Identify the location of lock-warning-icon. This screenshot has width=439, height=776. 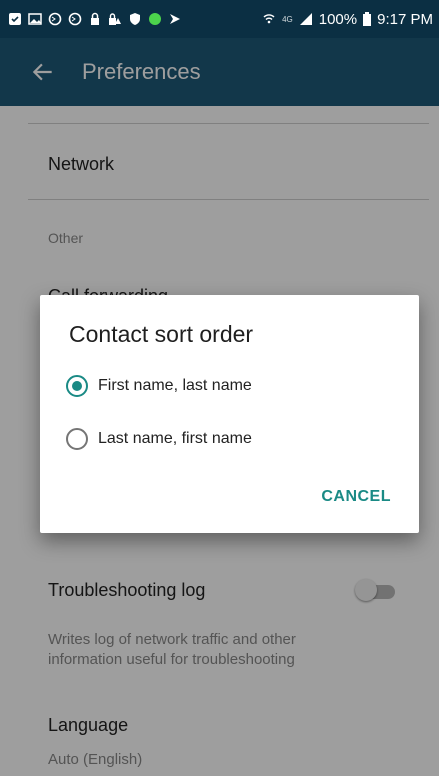
(115, 19).